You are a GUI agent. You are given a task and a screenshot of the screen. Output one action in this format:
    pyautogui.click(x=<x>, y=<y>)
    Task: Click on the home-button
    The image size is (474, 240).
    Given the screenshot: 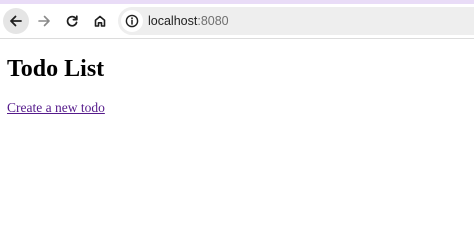 What is the action you would take?
    pyautogui.click(x=100, y=21)
    